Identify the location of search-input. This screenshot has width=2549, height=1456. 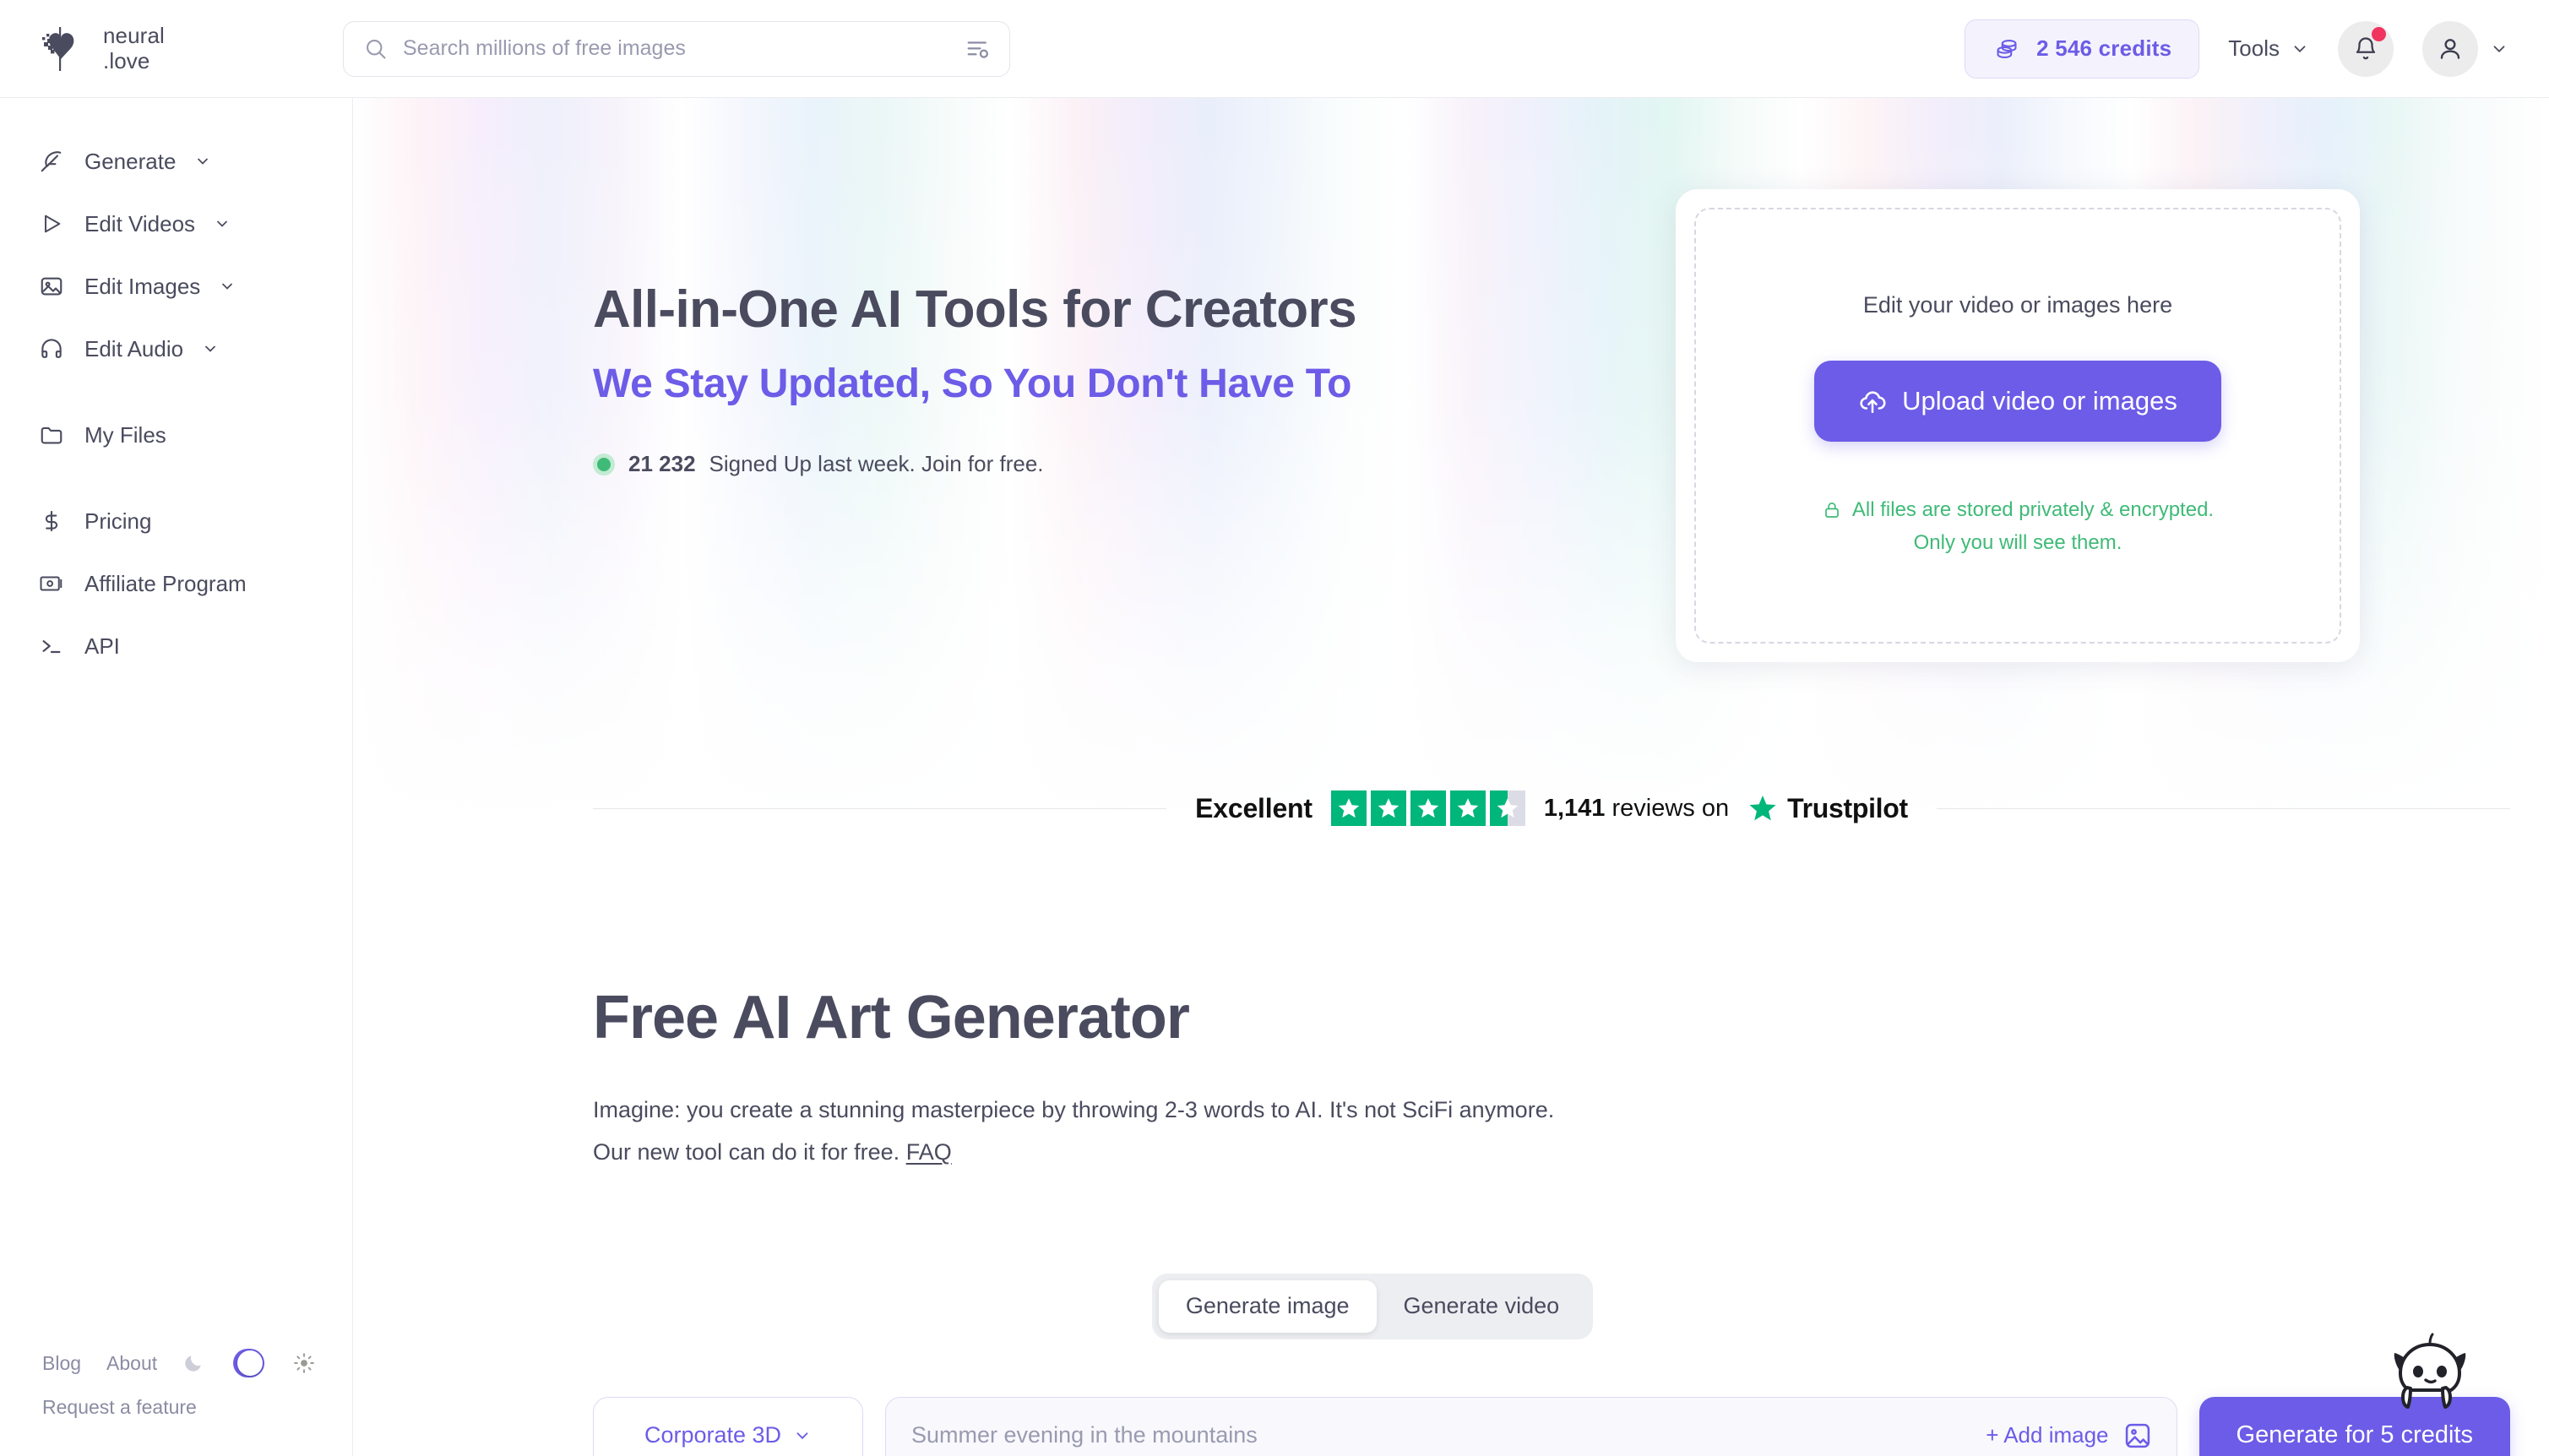
(676, 48).